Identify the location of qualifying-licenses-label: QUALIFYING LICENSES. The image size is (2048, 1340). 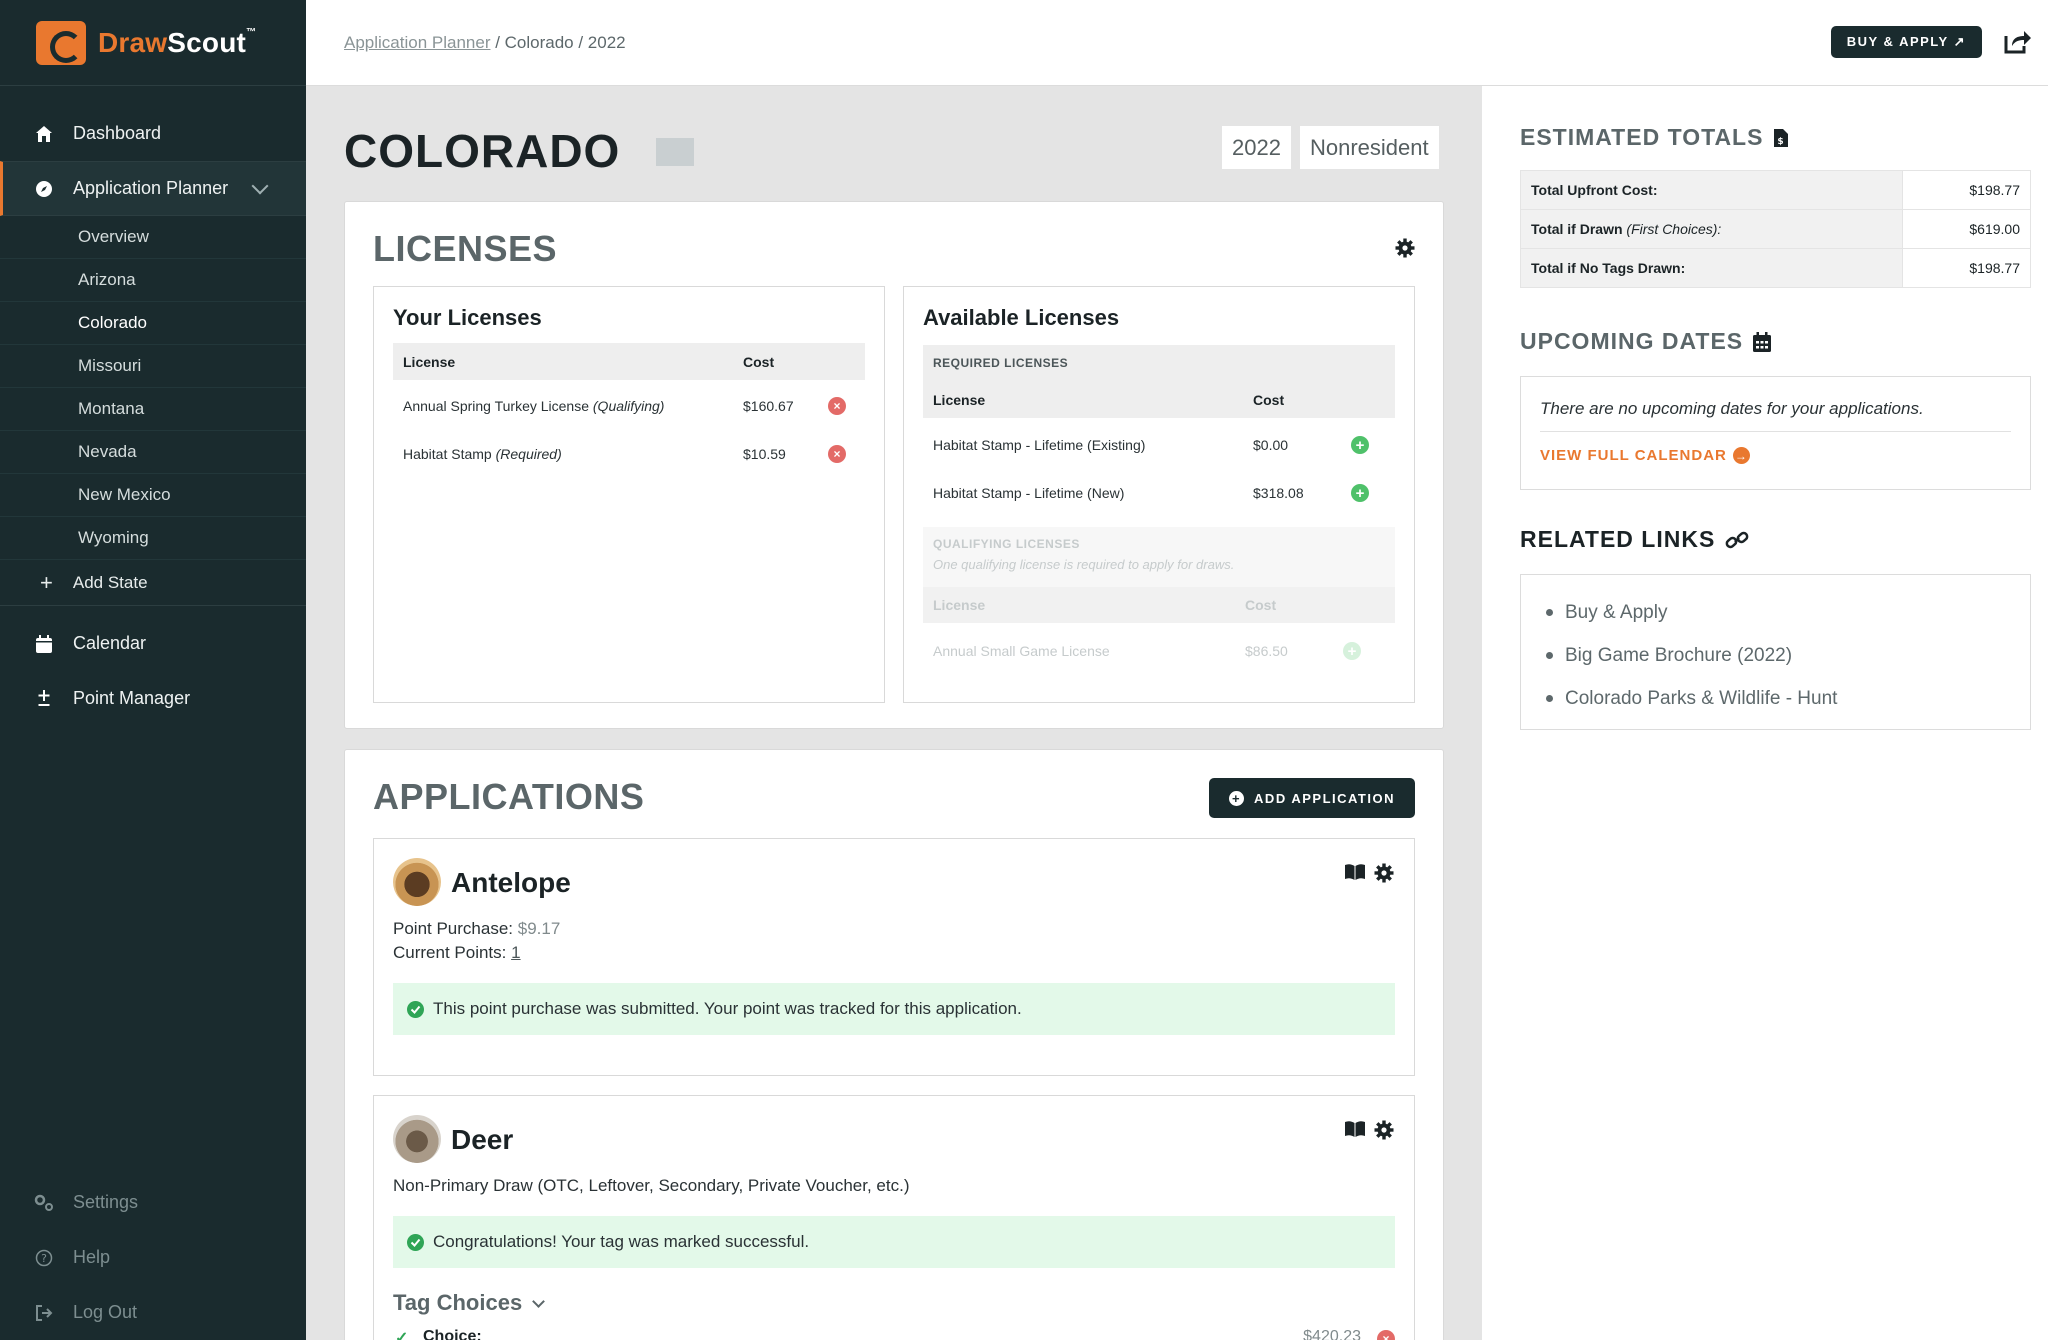
(1006, 544).